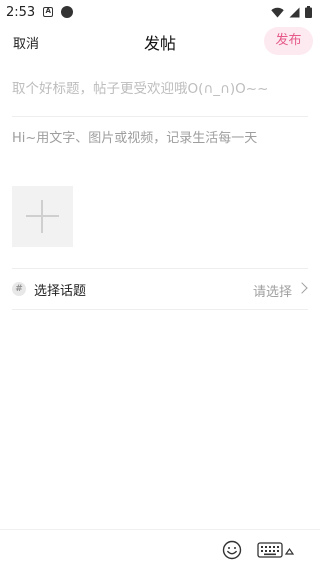 The height and width of the screenshot is (569, 320). Describe the element at coordinates (270, 550) in the screenshot. I see `keyboard-icon` at that location.